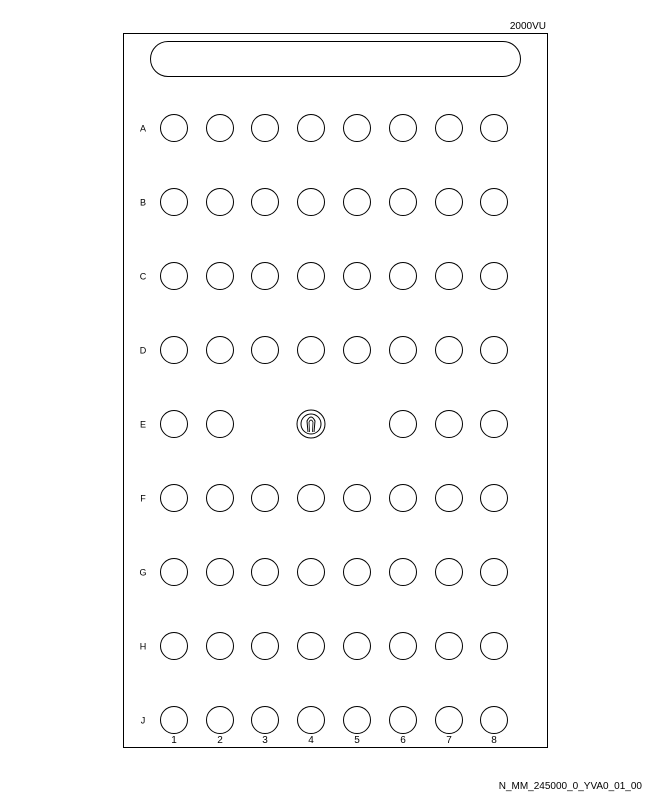 The image size is (648, 792). What do you see at coordinates (311, 128) in the screenshot?
I see `pin-a4` at bounding box center [311, 128].